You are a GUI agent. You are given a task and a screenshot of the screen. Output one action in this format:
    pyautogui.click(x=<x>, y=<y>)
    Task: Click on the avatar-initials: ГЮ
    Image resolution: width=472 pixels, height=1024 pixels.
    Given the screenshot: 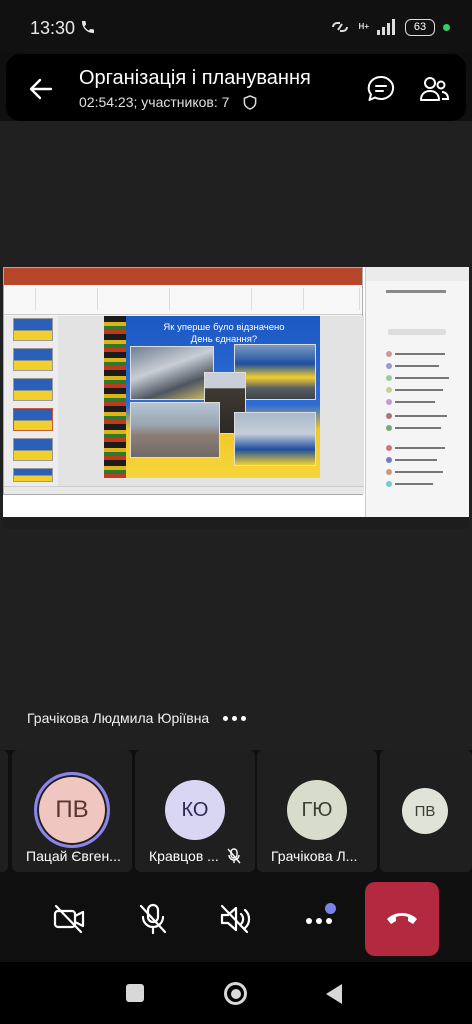 What is the action you would take?
    pyautogui.click(x=317, y=809)
    